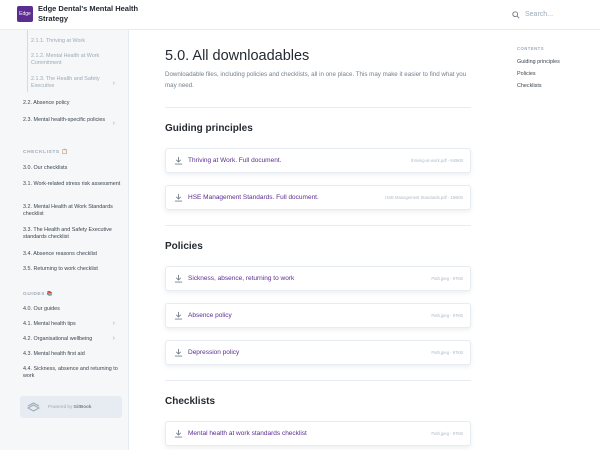 The image size is (600, 450). What do you see at coordinates (46, 152) in the screenshot?
I see `sidebar-section-checklists: CHECKLISTS 📋` at bounding box center [46, 152].